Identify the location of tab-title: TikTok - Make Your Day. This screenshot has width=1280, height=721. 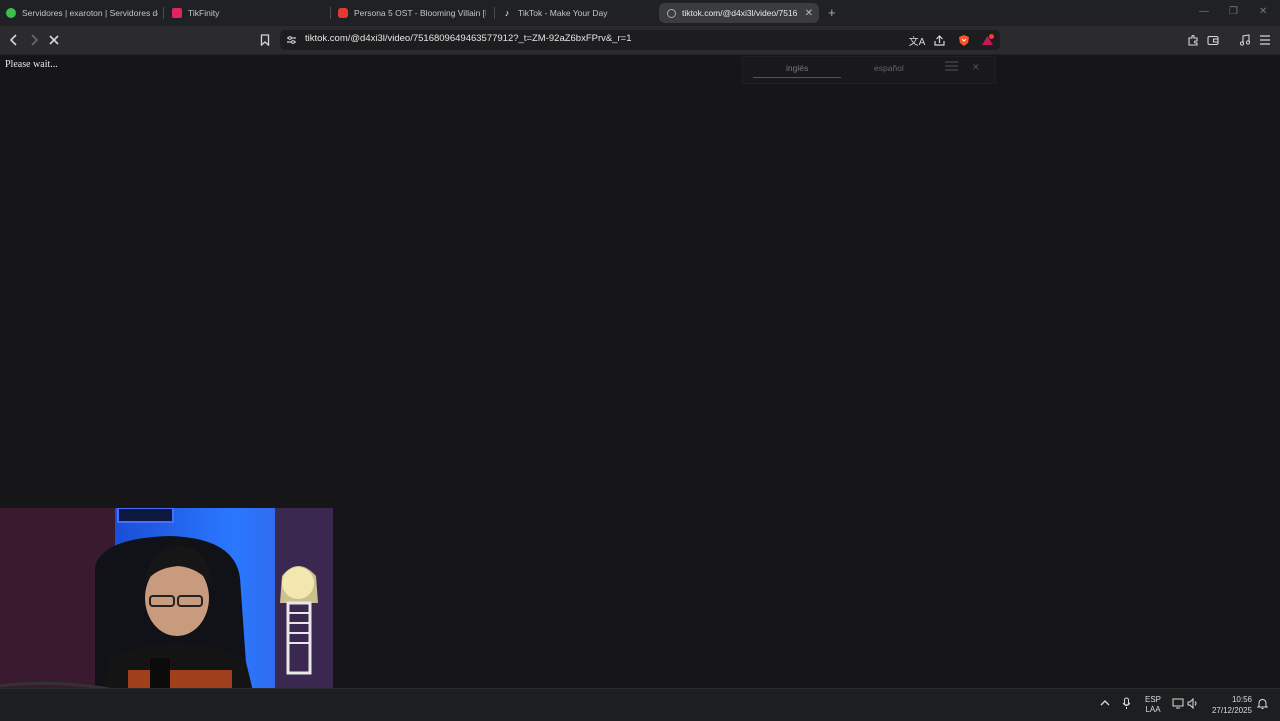
(563, 13).